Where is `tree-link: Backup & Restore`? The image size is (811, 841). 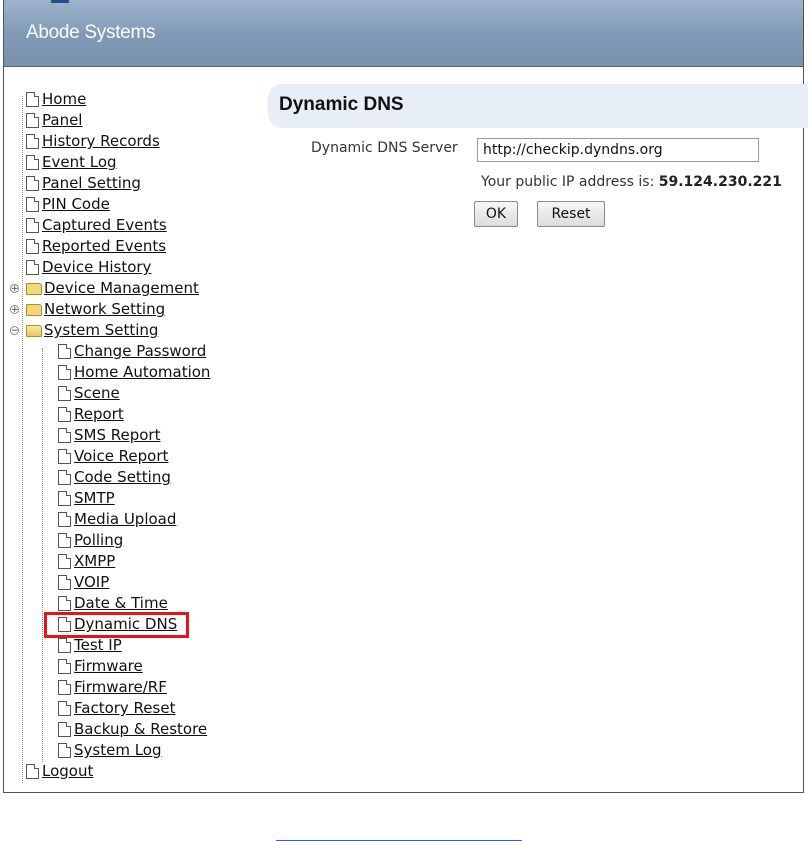
tree-link: Backup & Restore is located at coordinates (140, 729).